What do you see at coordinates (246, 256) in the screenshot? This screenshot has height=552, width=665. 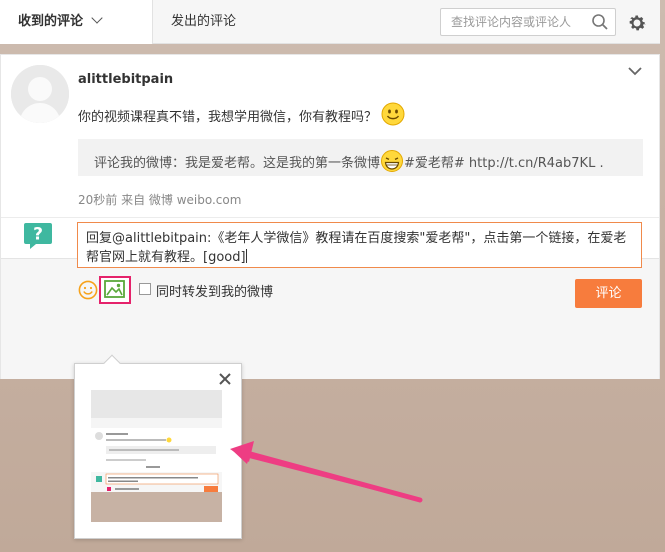 I see `text-caret` at bounding box center [246, 256].